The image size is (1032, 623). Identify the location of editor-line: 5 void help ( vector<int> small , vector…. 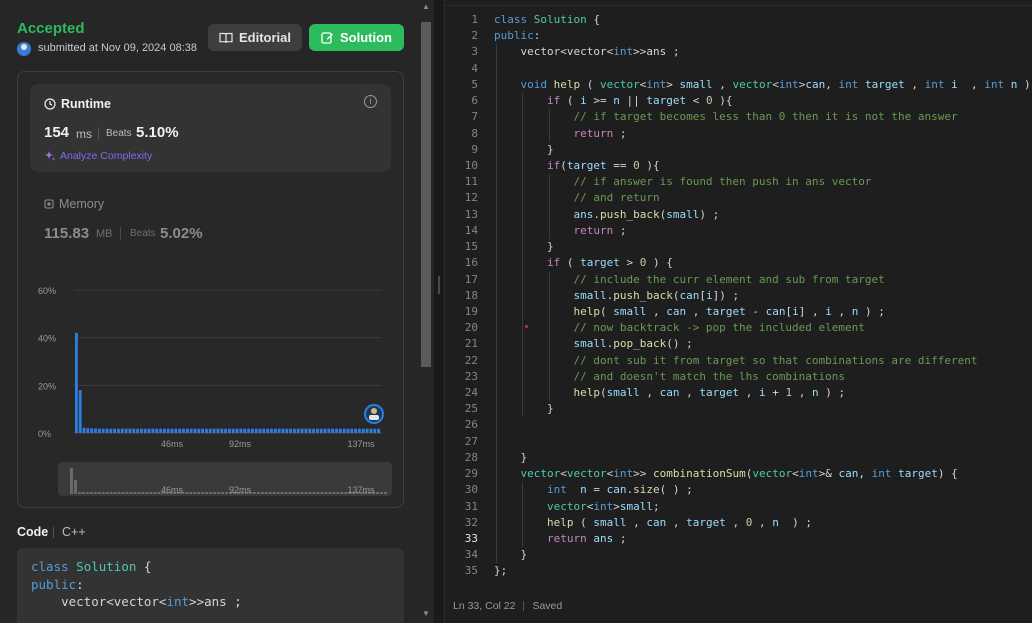
(738, 85).